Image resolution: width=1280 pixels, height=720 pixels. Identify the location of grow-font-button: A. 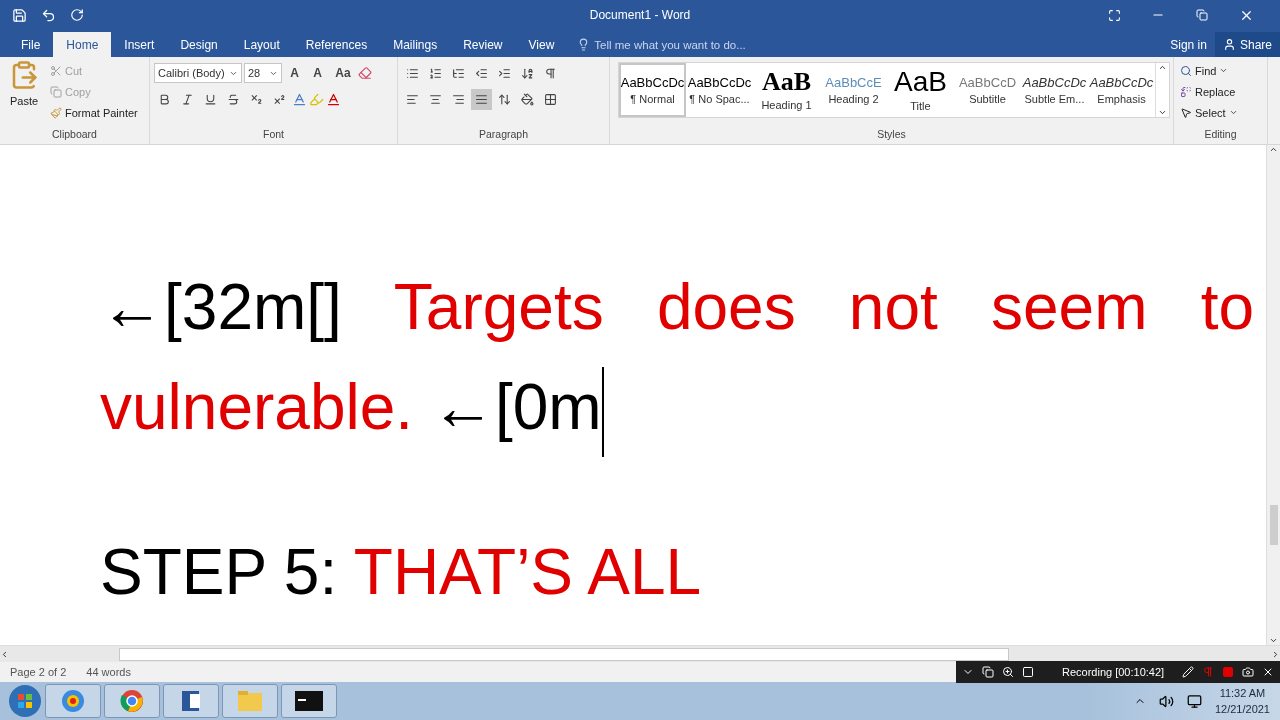
(294, 73).